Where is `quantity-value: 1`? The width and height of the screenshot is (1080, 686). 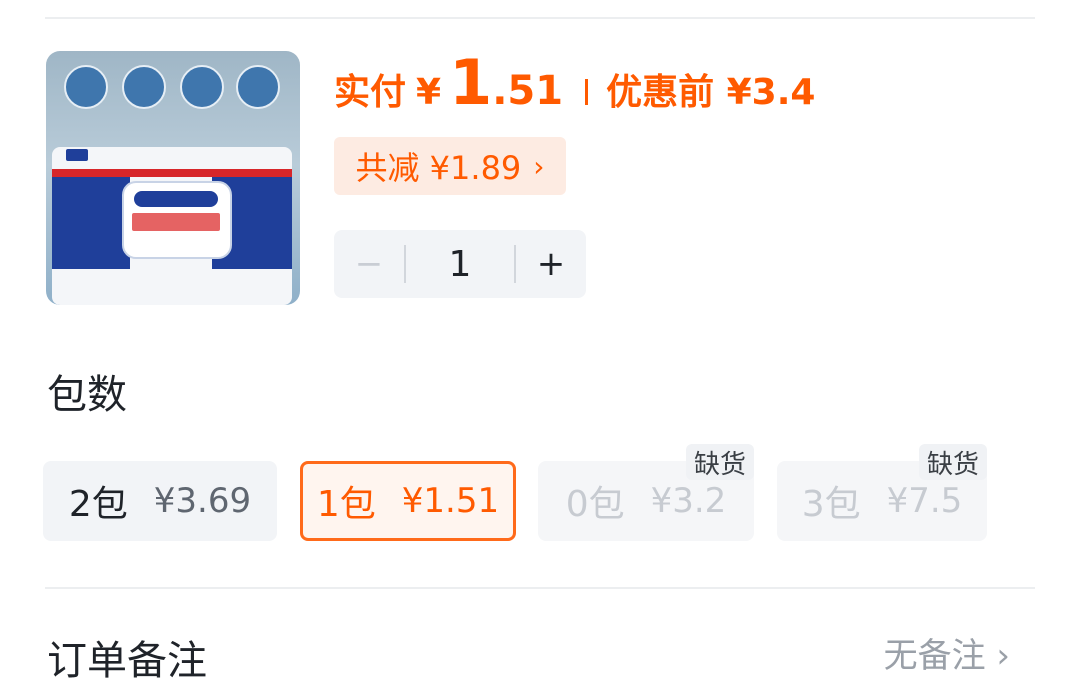 quantity-value: 1 is located at coordinates (460, 264).